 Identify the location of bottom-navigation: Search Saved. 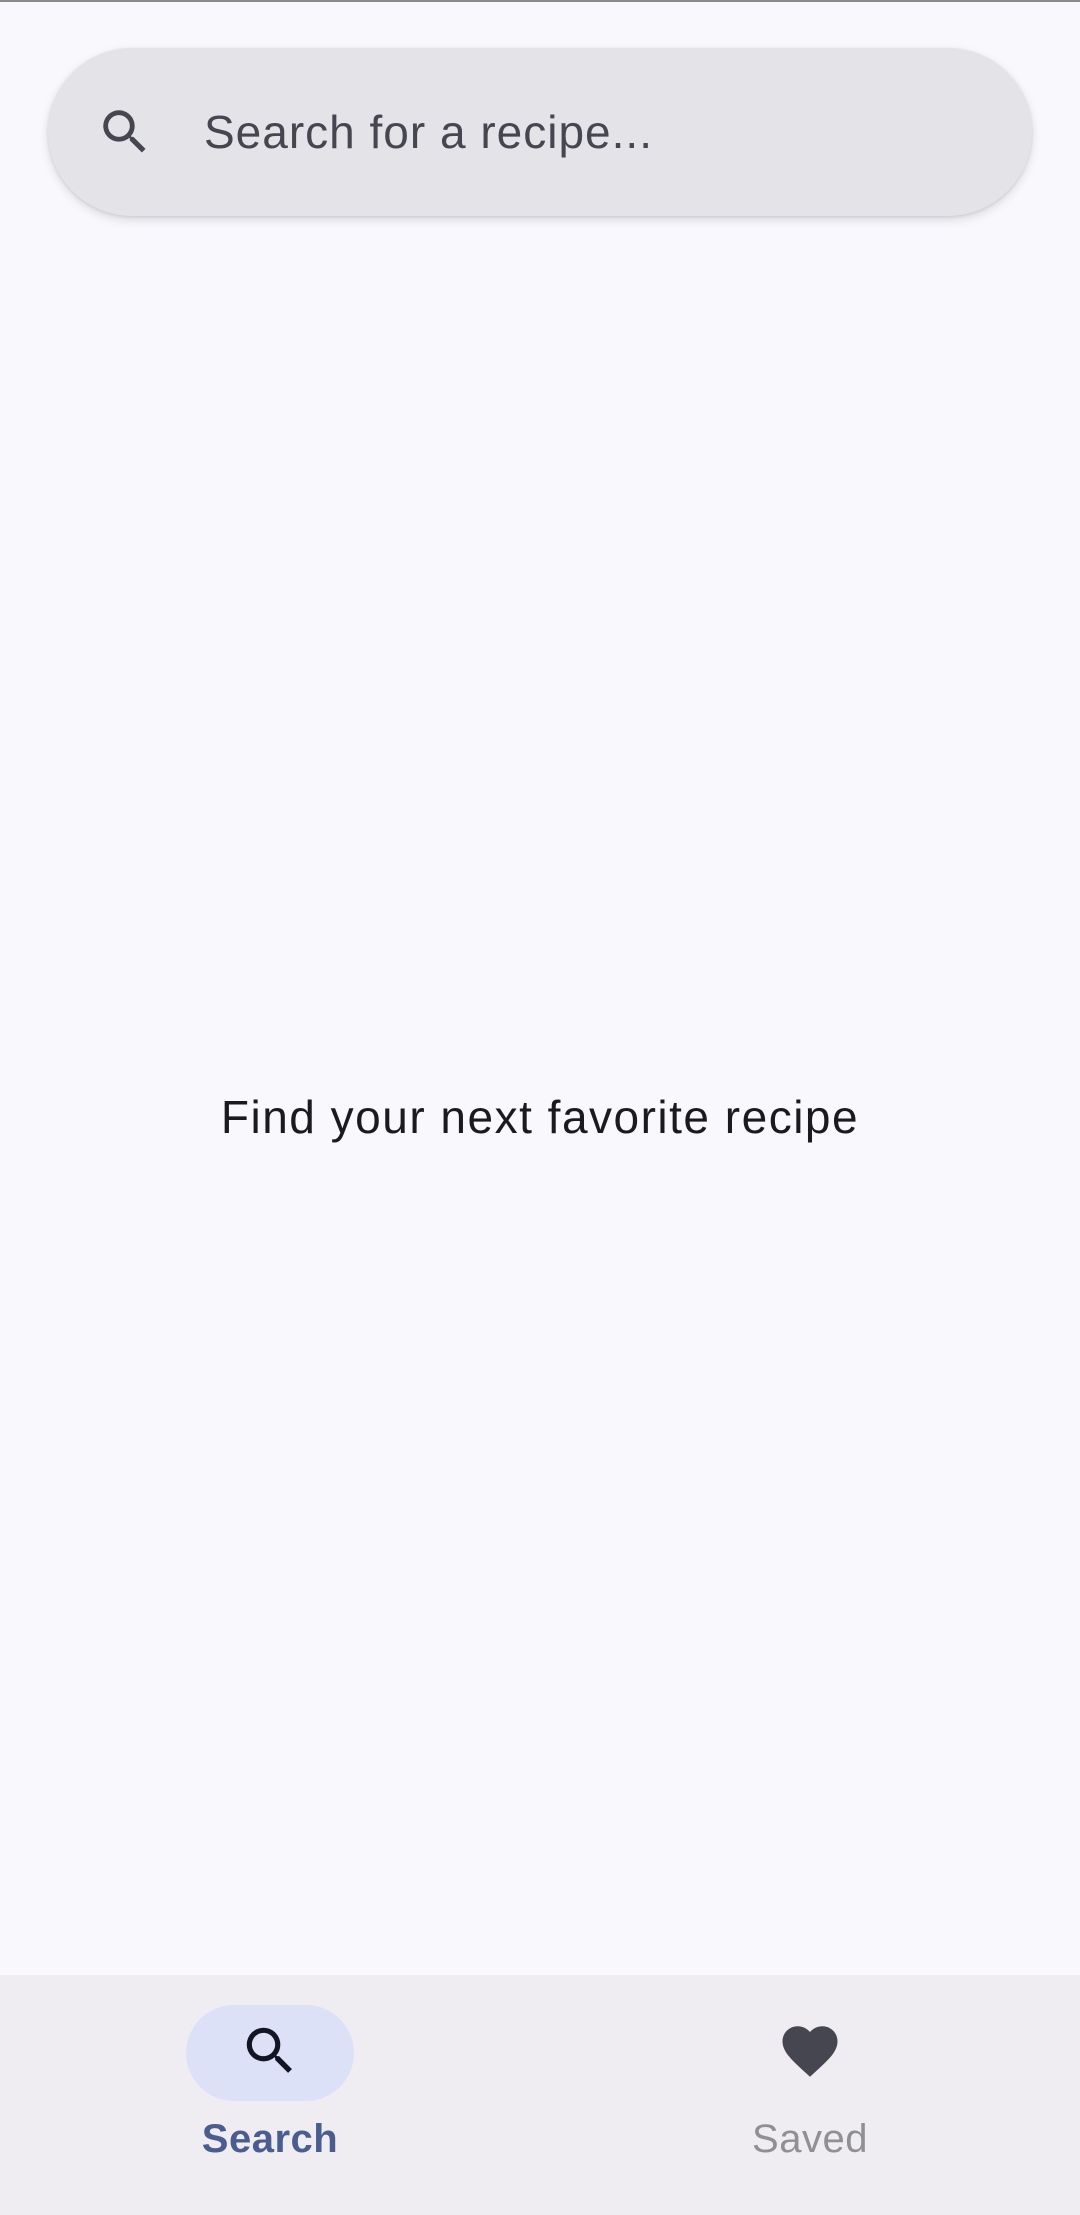
(540, 2095).